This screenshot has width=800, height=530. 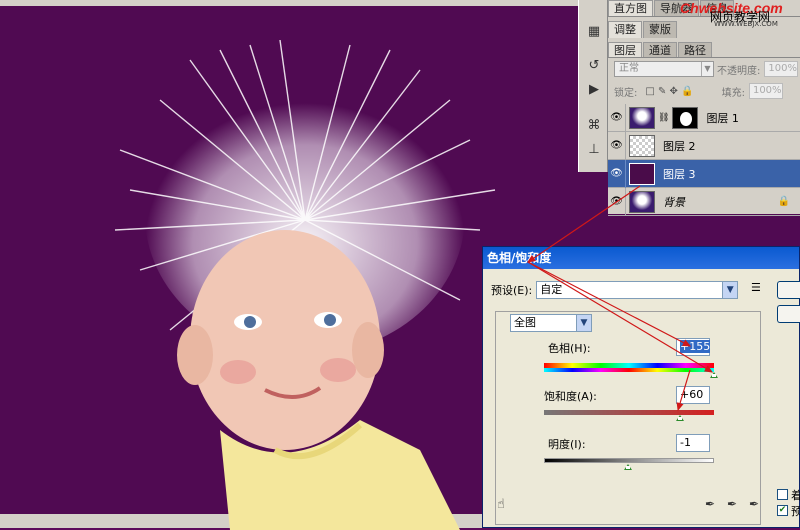 What do you see at coordinates (704, 173) in the screenshot?
I see `layer-row-3: 👁 图层 3` at bounding box center [704, 173].